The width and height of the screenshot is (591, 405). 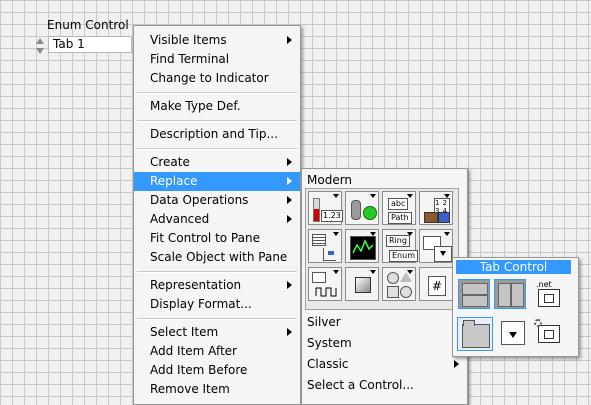 What do you see at coordinates (544, 284) in the screenshot?
I see `dotnet-icon-text: .net` at bounding box center [544, 284].